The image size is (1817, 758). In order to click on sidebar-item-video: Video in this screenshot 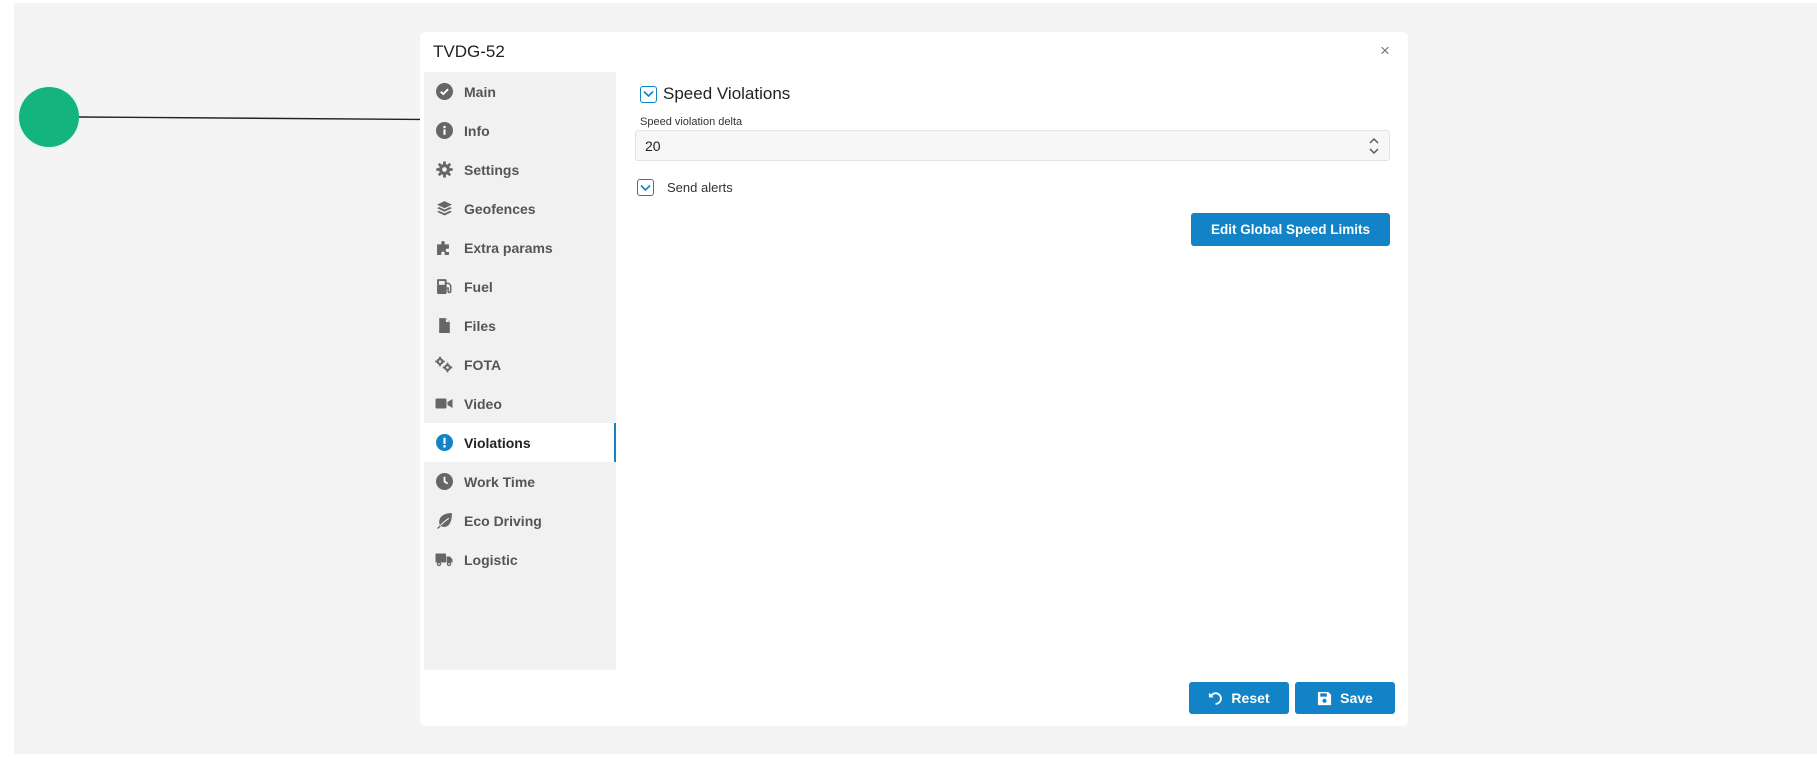, I will do `click(520, 403)`.